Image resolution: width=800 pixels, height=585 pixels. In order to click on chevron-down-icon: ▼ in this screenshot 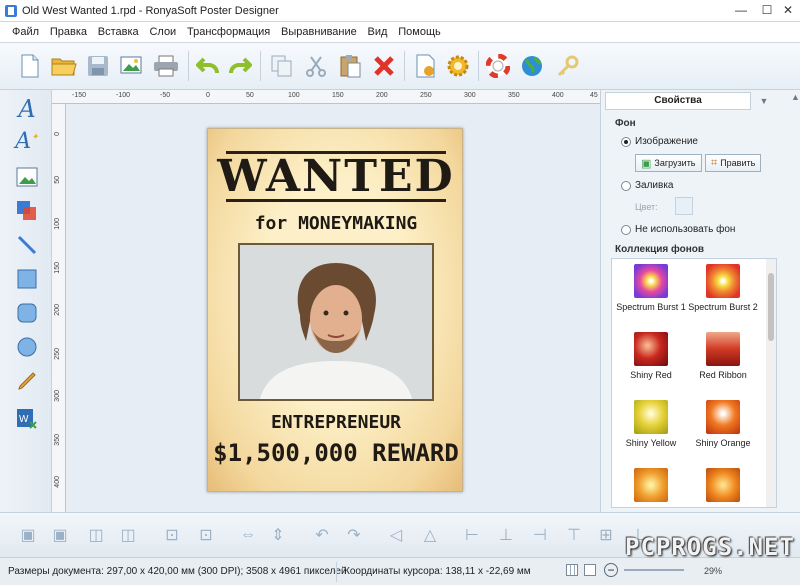, I will do `click(764, 101)`.